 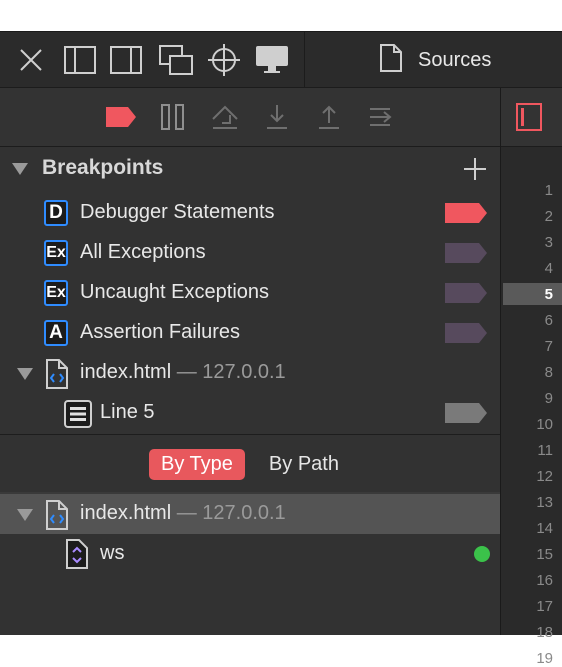 I want to click on scope-bar: By Type By Path, so click(x=250, y=464).